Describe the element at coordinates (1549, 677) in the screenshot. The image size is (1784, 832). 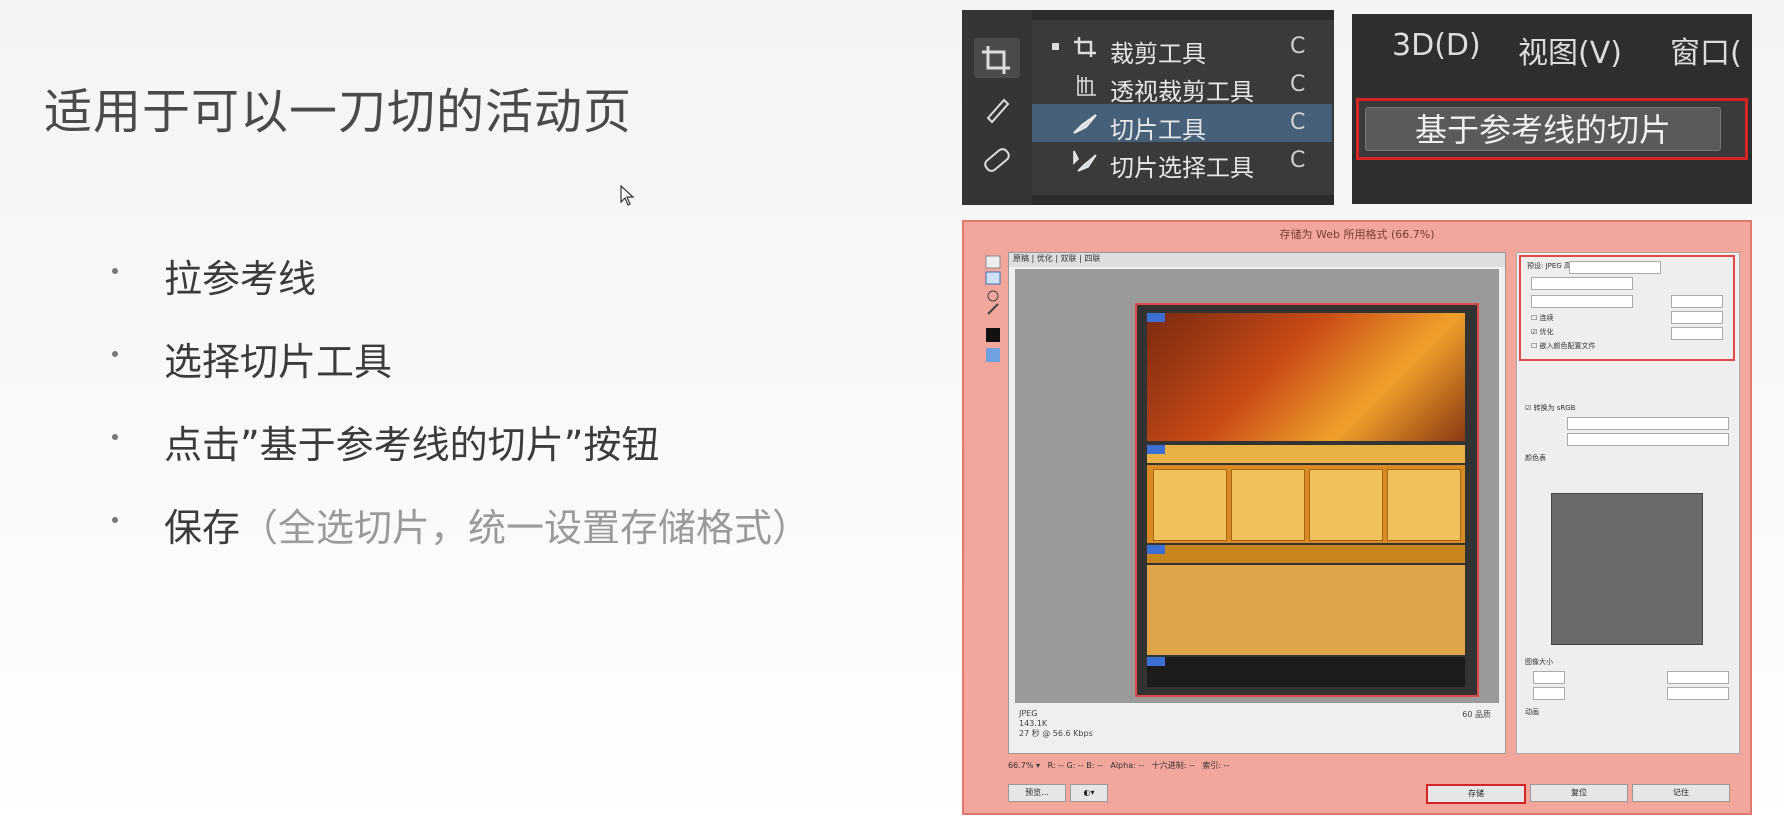
I see `width-input` at that location.